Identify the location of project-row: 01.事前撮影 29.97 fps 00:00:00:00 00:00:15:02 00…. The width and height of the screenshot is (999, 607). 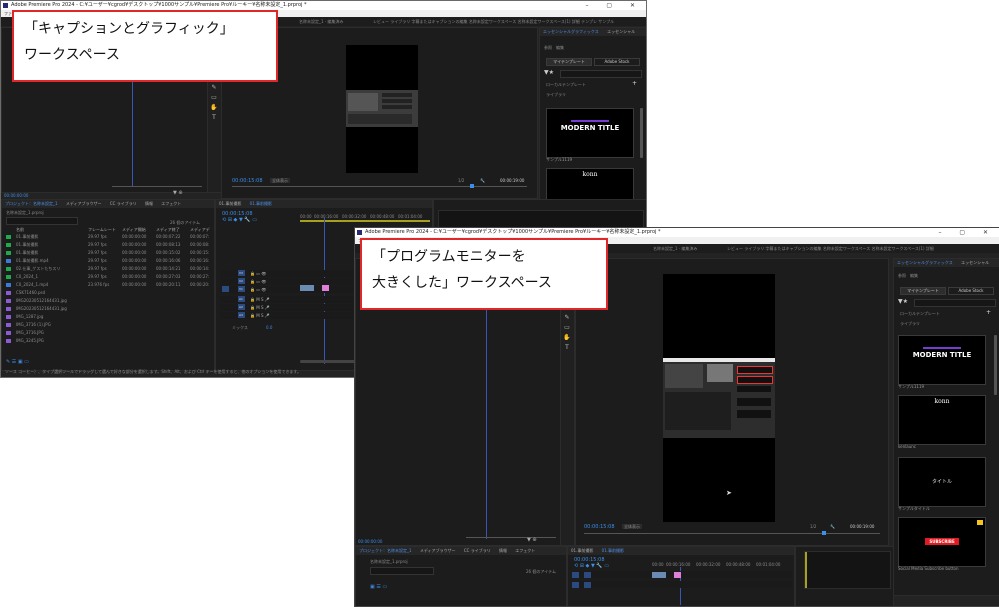
(108, 253).